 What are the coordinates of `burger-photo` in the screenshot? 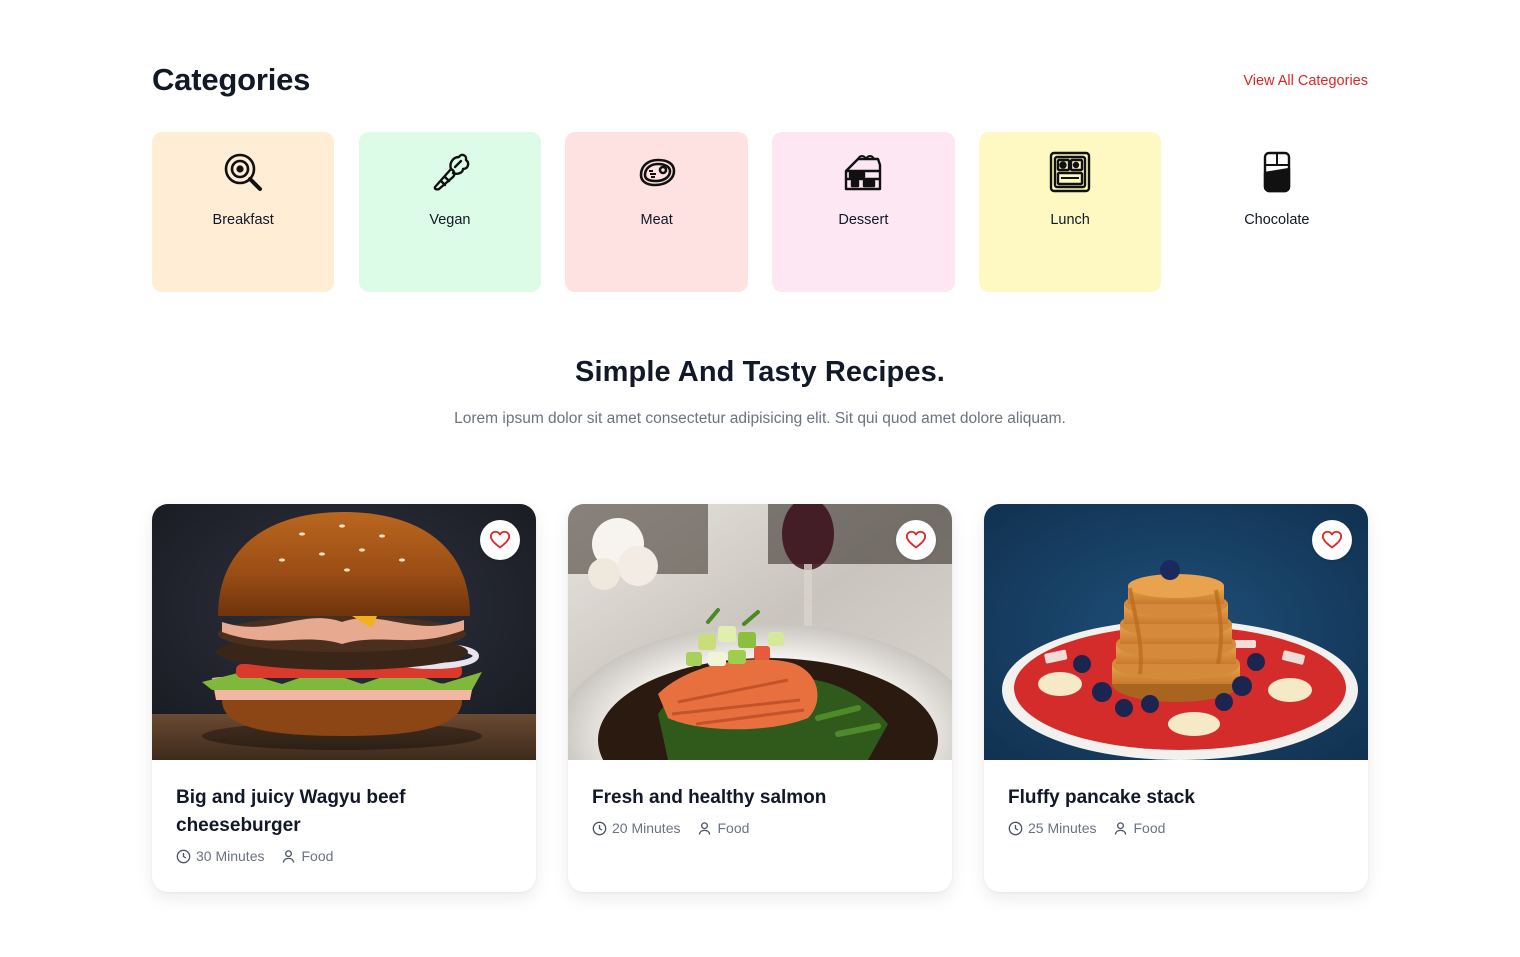 It's located at (344, 632).